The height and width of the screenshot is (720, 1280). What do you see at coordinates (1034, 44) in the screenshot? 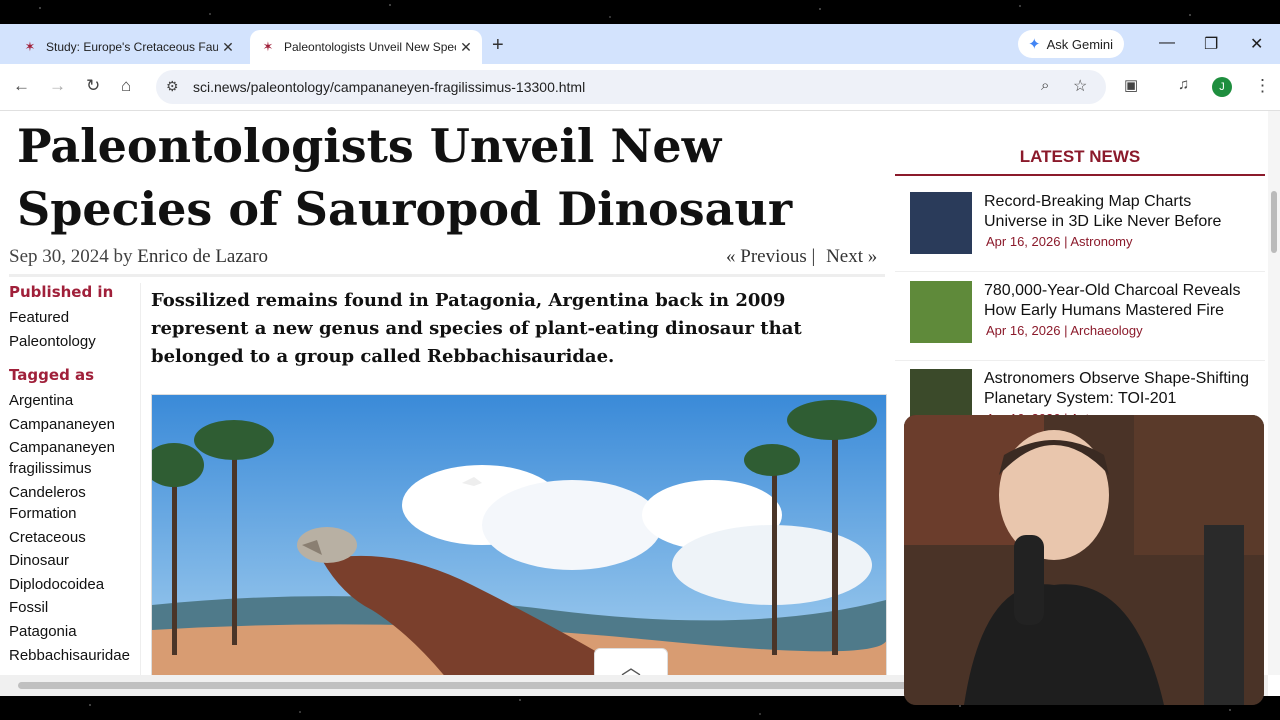
I see `gemini-sparkle-icon: ✦` at bounding box center [1034, 44].